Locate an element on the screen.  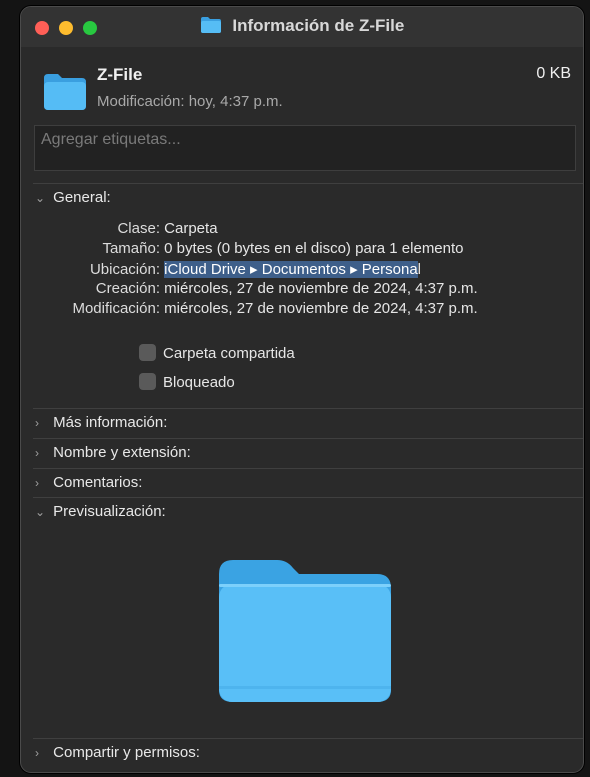
info-label: Ubicación: is located at coordinates (124, 269).